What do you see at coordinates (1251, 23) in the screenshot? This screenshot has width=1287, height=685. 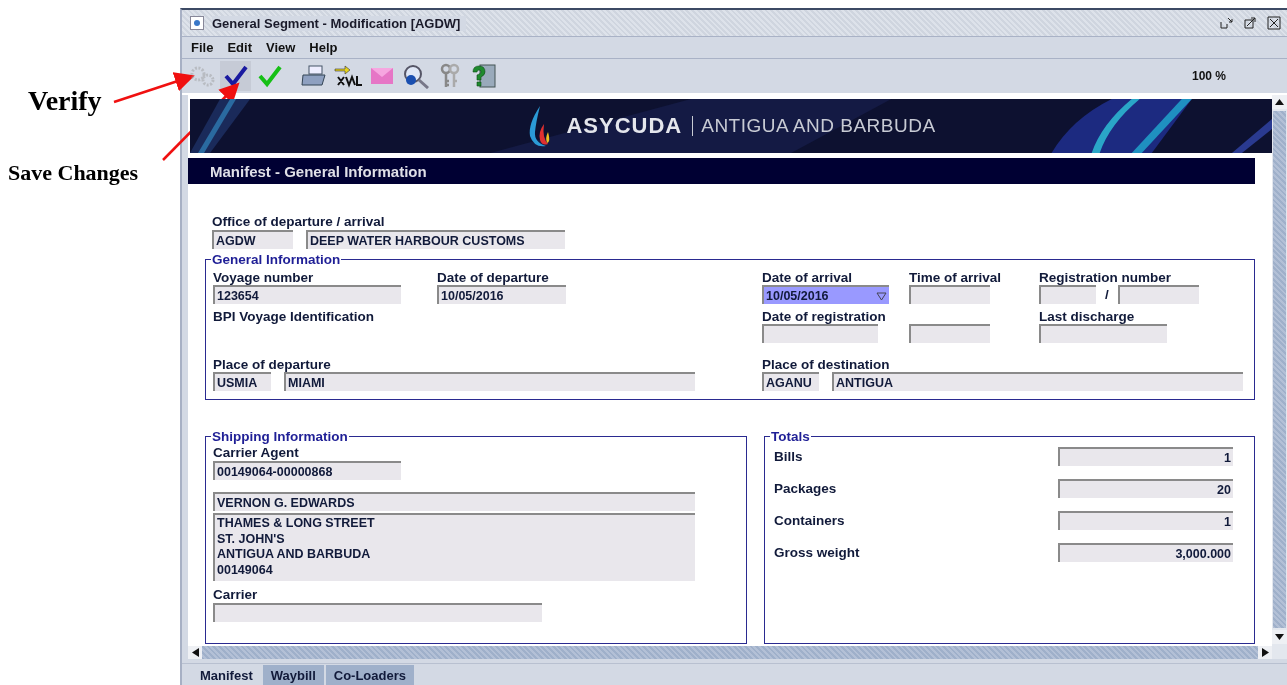 I see `maximize-icon` at bounding box center [1251, 23].